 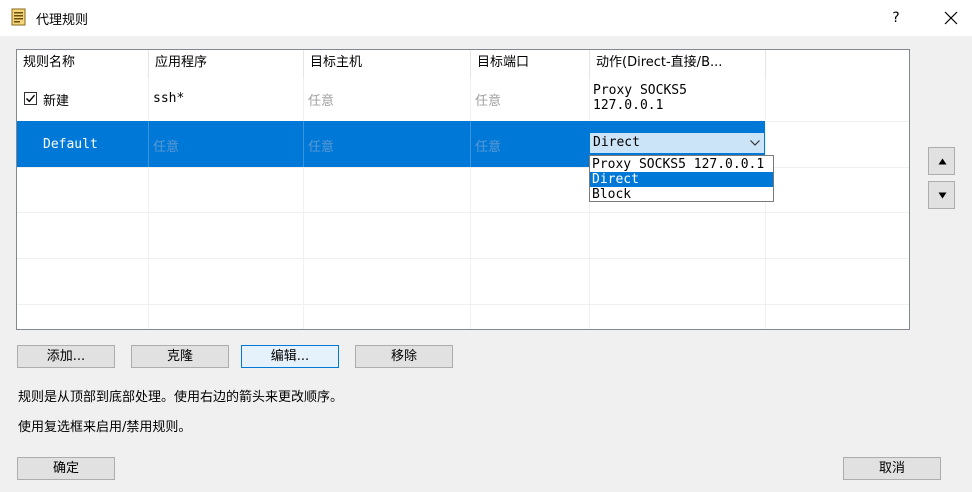 I want to click on column-header-rule-name: 规则名称, so click(x=83, y=64).